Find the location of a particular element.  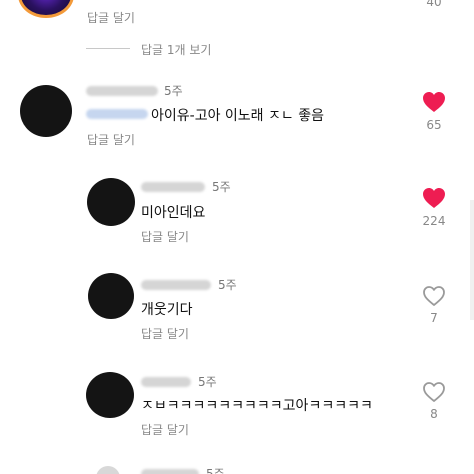

like-count: 40 is located at coordinates (434, 4).